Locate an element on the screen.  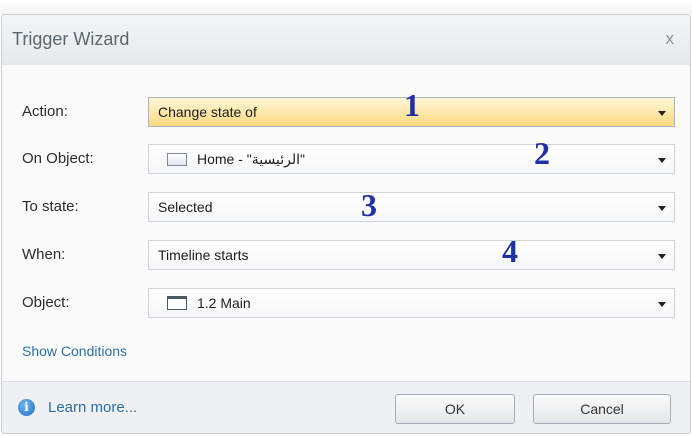
top-band is located at coordinates (346, 7).